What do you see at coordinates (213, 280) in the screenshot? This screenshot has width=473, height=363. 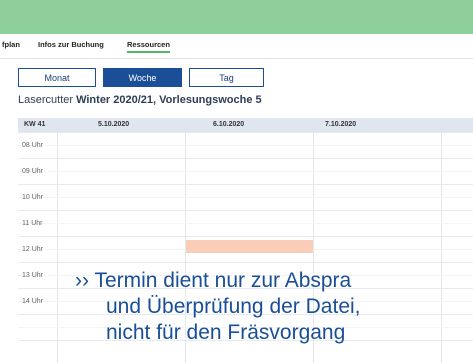 I see `note-line-1: ›› Termin dient nur zur Abspra` at bounding box center [213, 280].